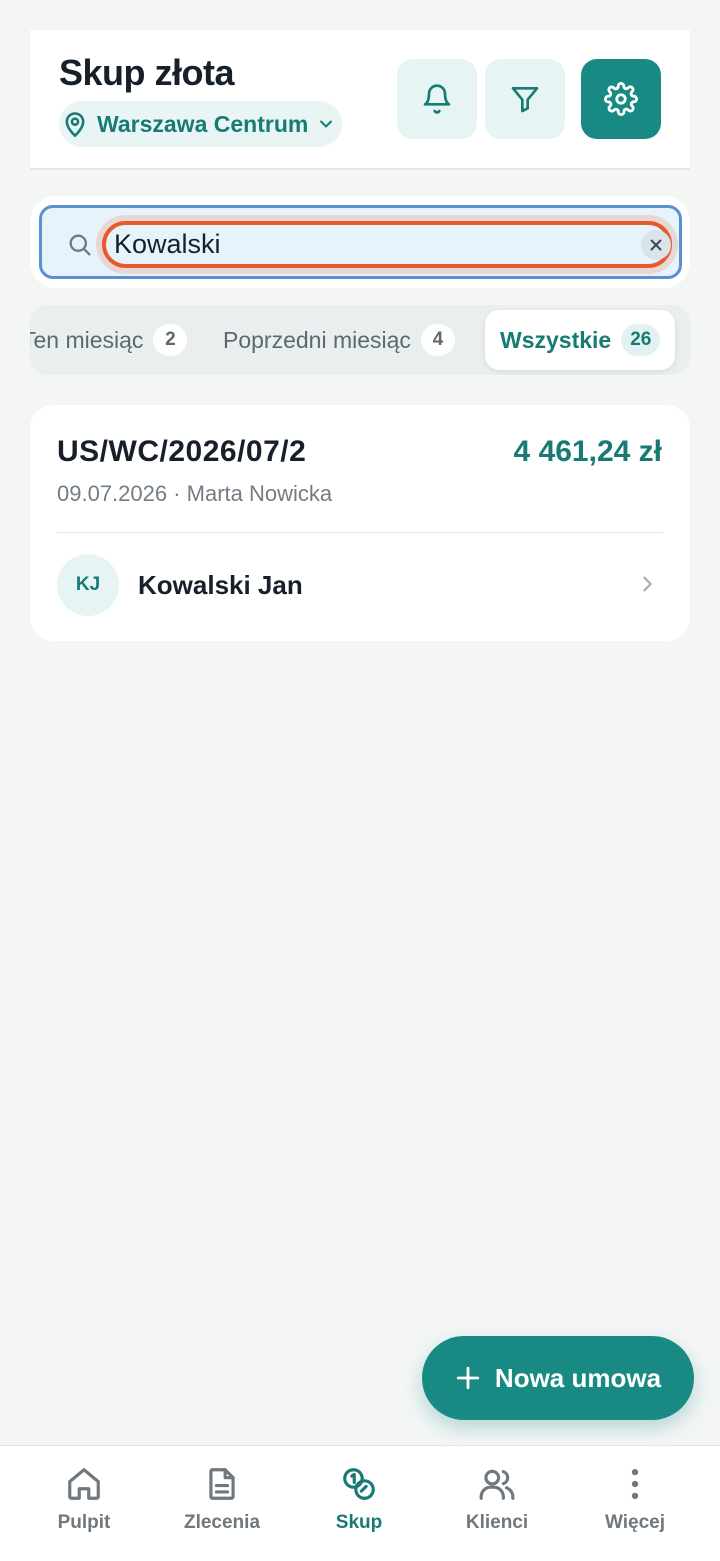  I want to click on search-box, so click(360, 242).